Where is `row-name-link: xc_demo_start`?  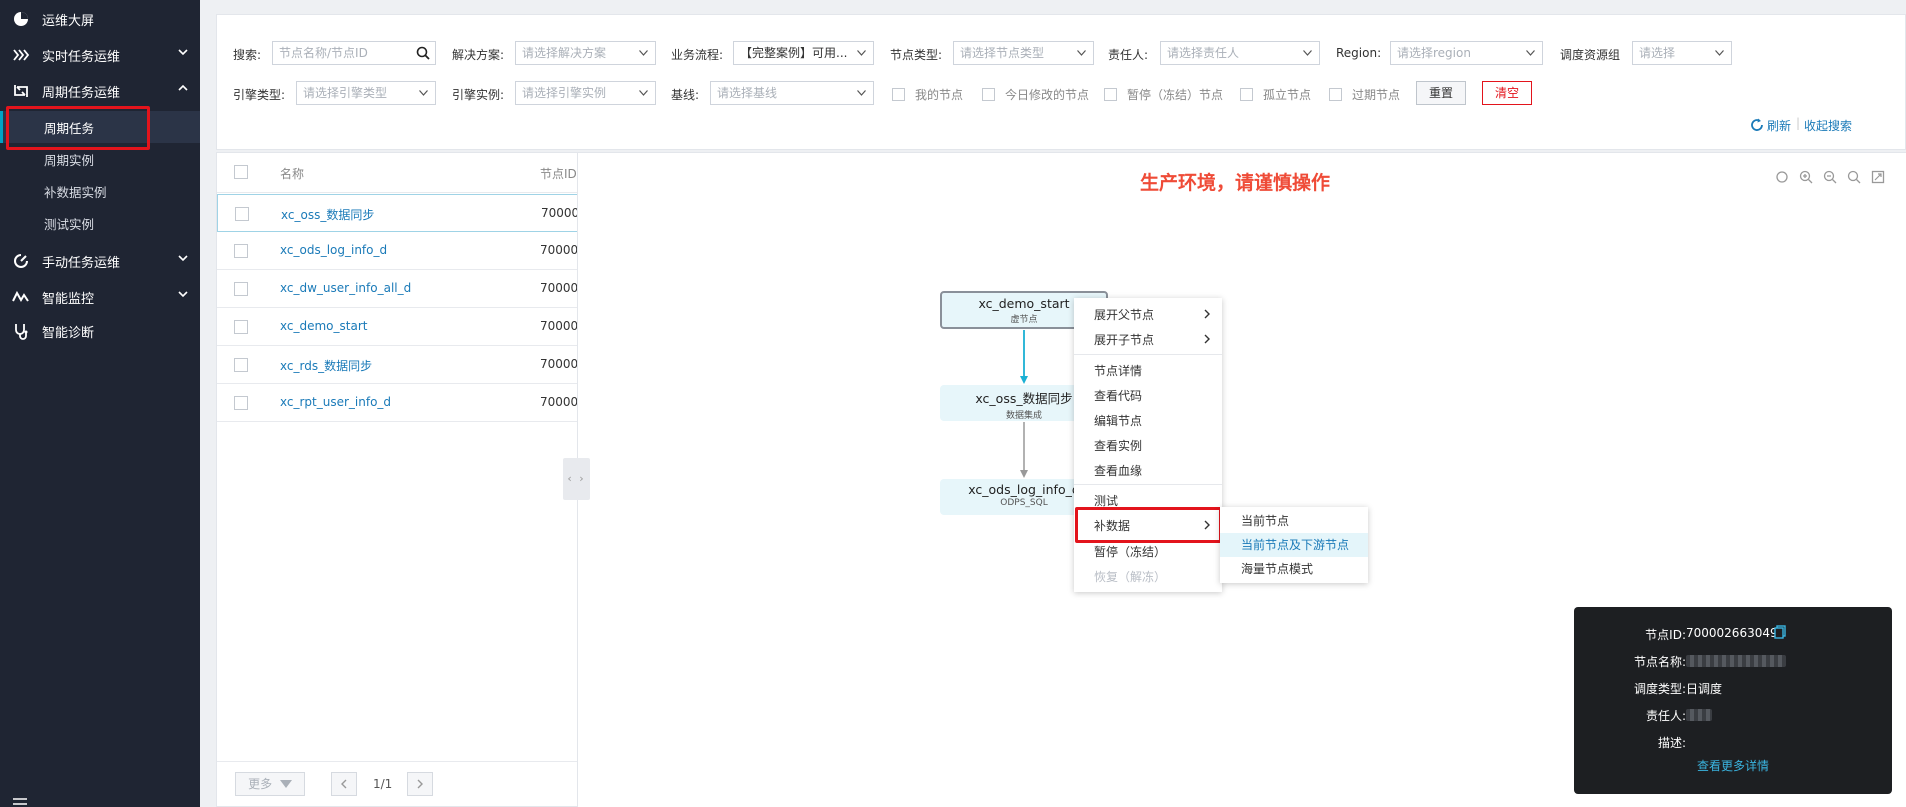 row-name-link: xc_demo_start is located at coordinates (323, 326).